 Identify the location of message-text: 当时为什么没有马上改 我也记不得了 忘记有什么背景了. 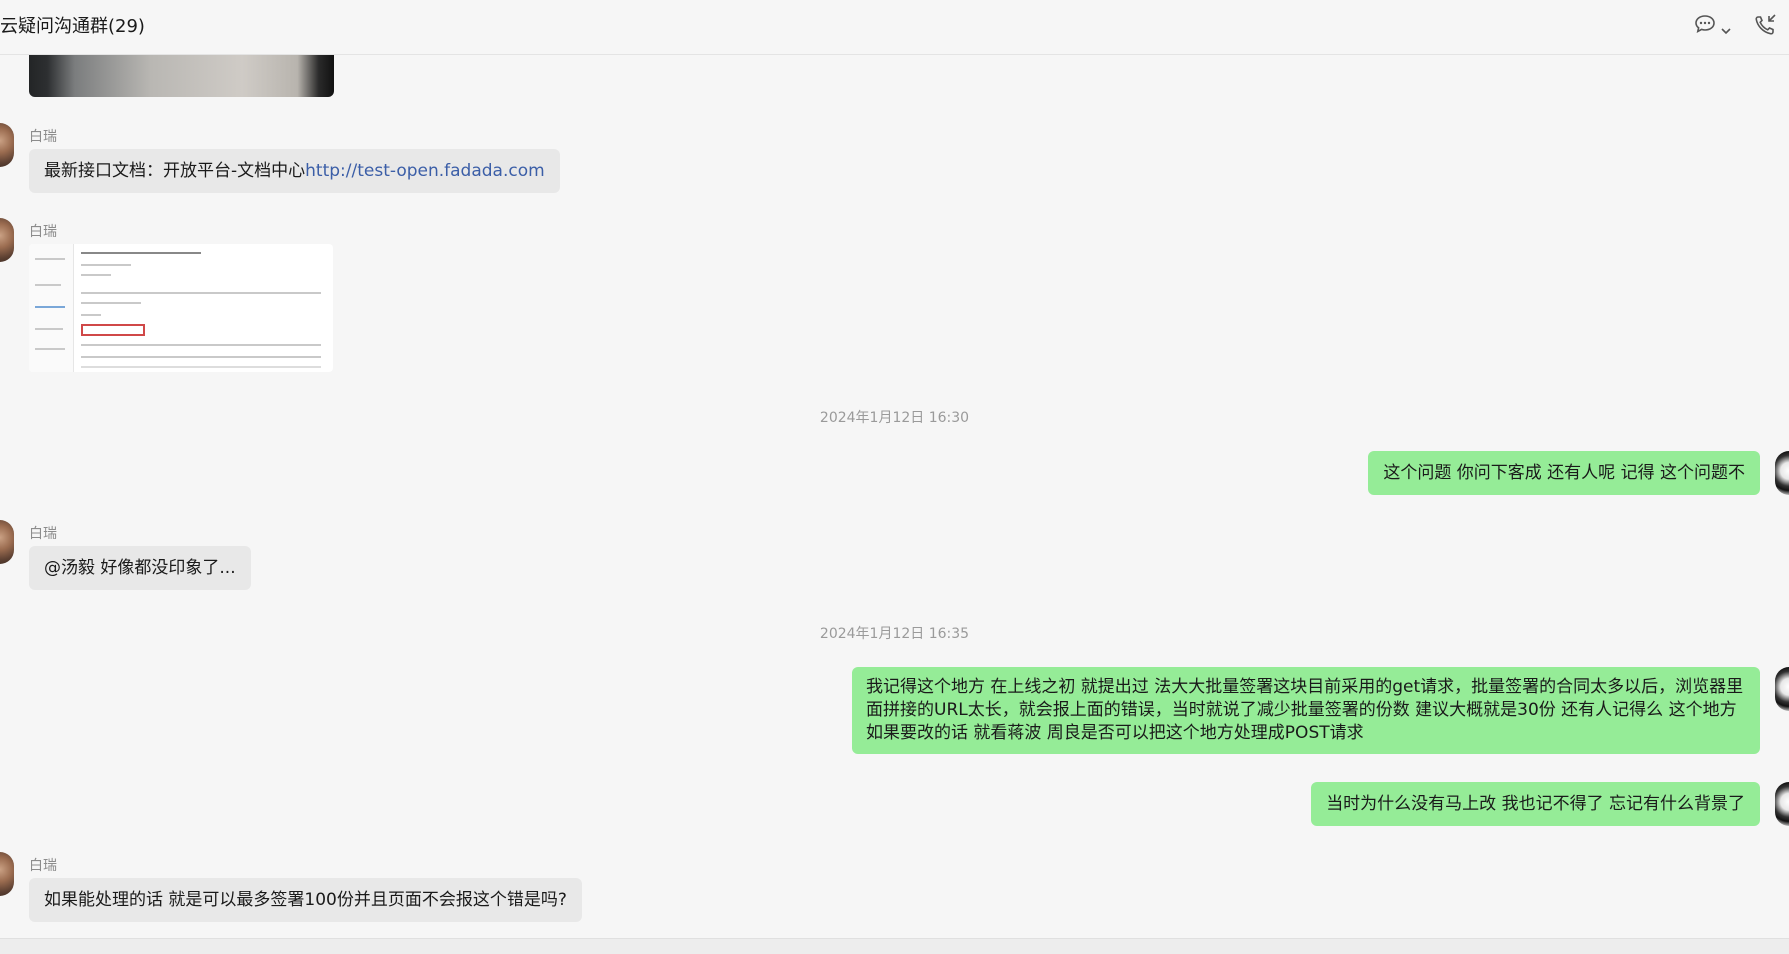
(1535, 804).